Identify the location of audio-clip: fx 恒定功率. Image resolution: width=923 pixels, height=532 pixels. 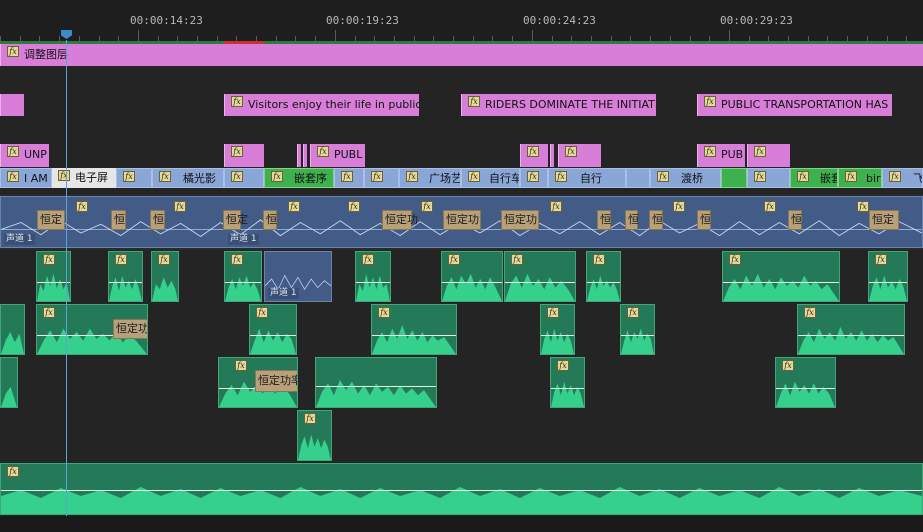
(258, 382).